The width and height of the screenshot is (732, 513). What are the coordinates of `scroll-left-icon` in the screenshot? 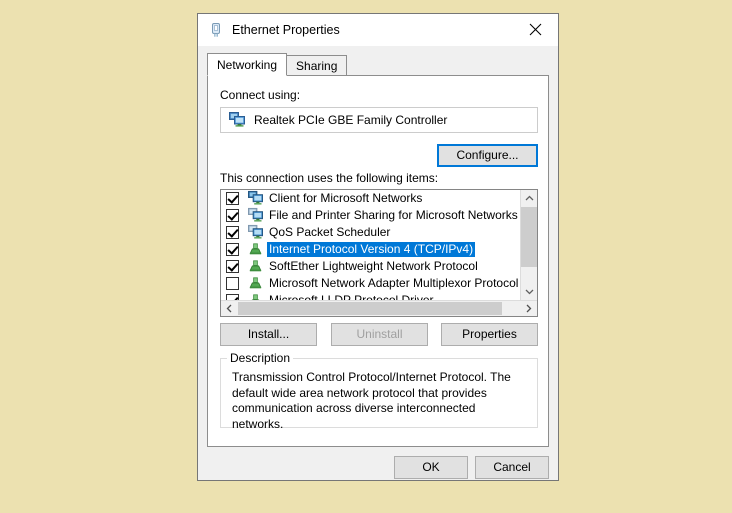 It's located at (229, 308).